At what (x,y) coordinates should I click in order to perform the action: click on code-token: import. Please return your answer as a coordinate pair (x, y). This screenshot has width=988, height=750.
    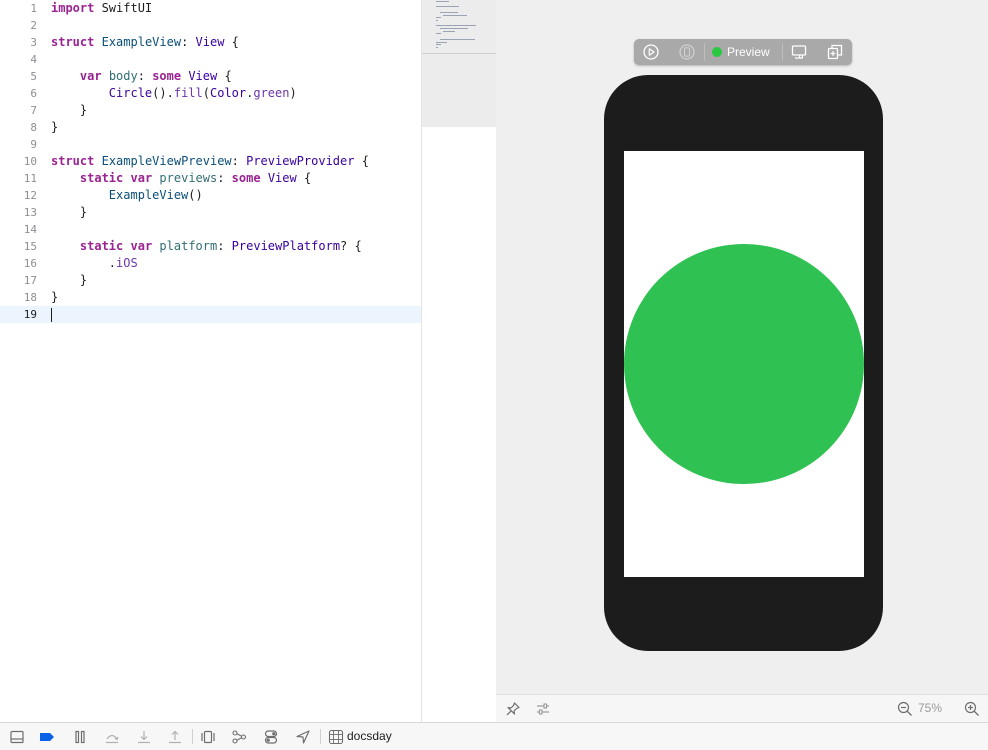
    Looking at the image, I should click on (73, 8).